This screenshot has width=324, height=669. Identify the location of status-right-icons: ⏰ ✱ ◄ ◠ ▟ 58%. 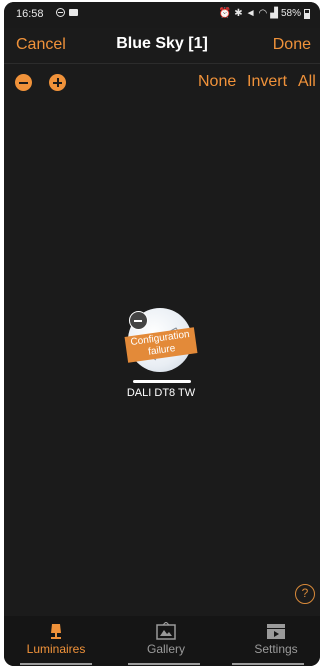
(264, 13).